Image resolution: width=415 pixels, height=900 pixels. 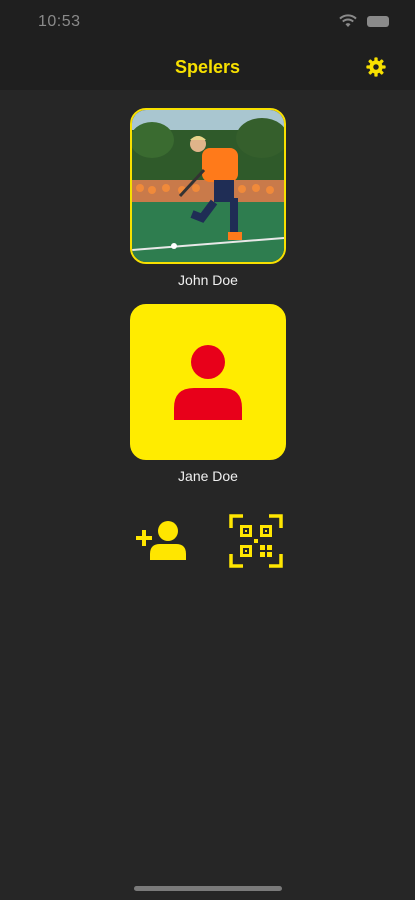 I want to click on status-time: 10:53, so click(x=59, y=21).